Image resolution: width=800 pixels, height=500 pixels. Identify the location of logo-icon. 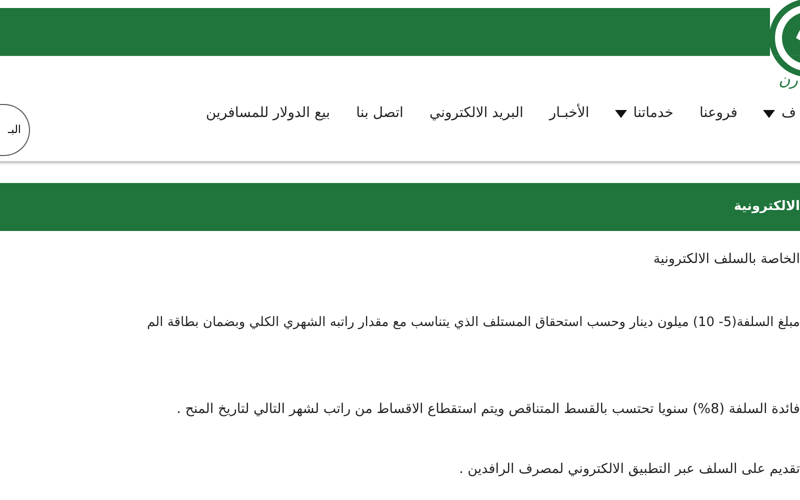
(784, 39).